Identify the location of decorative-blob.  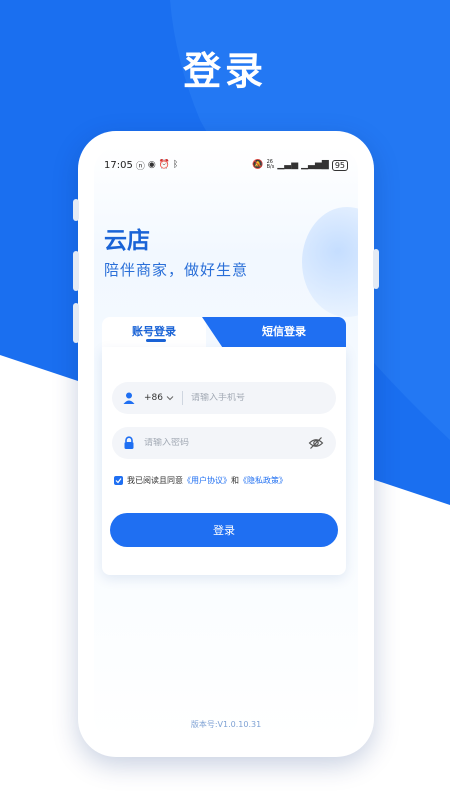
(330, 262).